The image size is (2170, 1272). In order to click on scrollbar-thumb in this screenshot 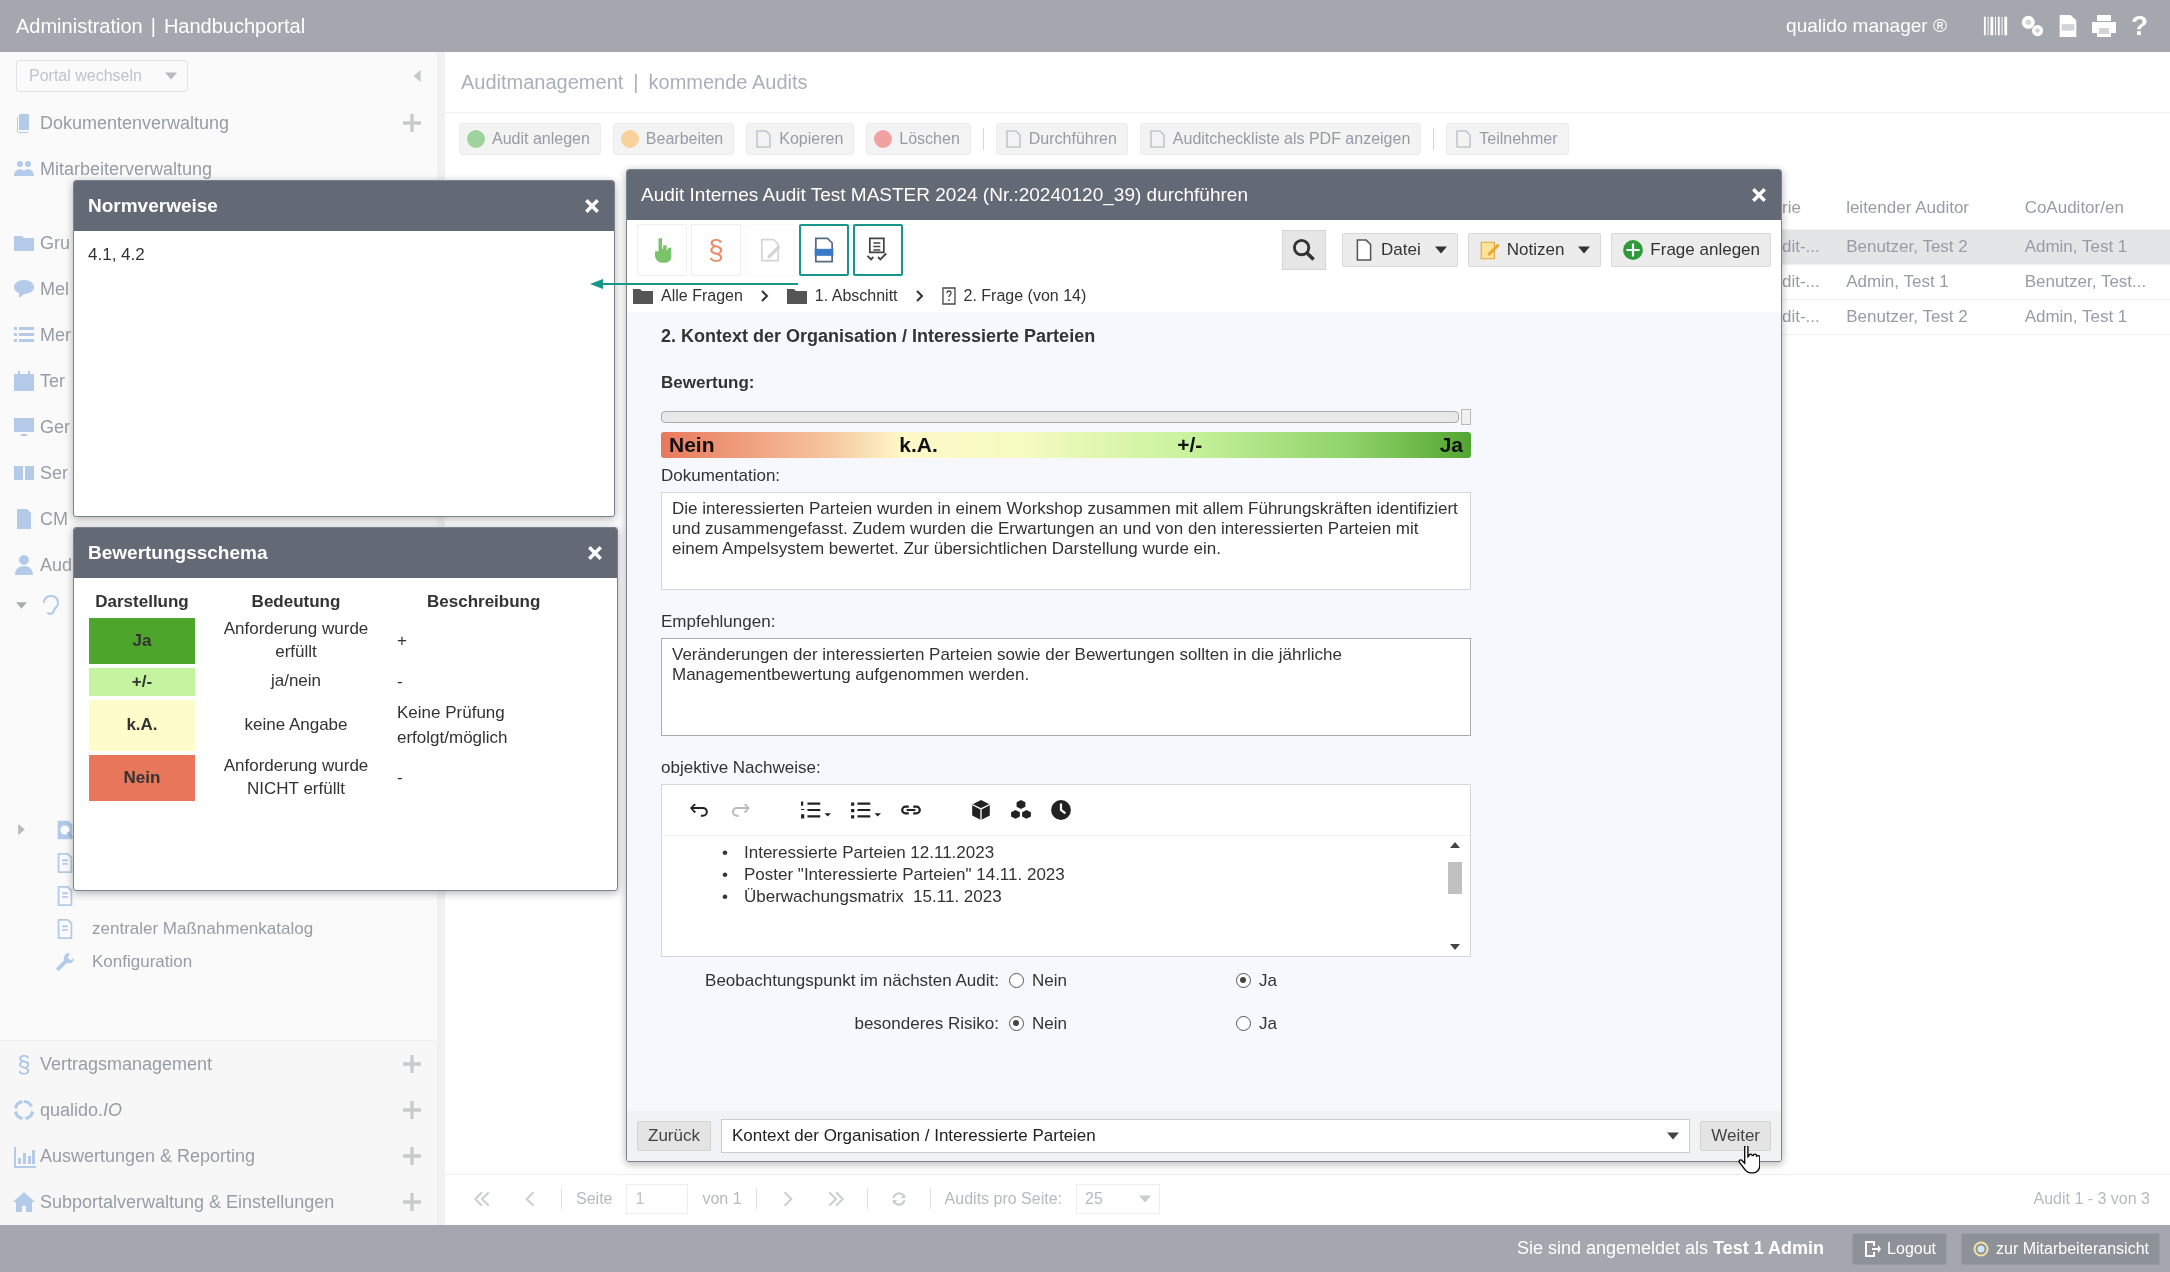, I will do `click(1455, 878)`.